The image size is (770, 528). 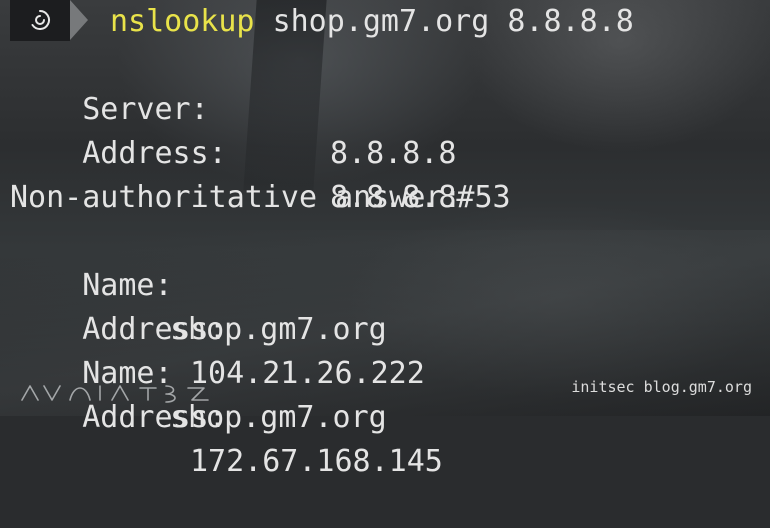 What do you see at coordinates (115, 394) in the screenshot?
I see `watermark-logo-icon` at bounding box center [115, 394].